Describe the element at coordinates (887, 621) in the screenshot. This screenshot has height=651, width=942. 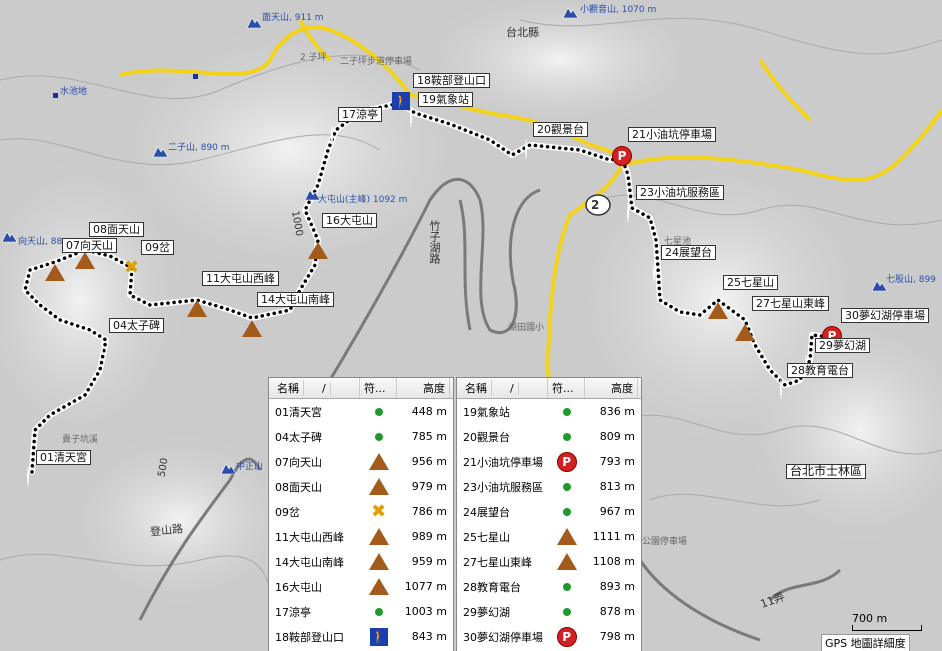
I see `scale-bar: 700 m` at that location.